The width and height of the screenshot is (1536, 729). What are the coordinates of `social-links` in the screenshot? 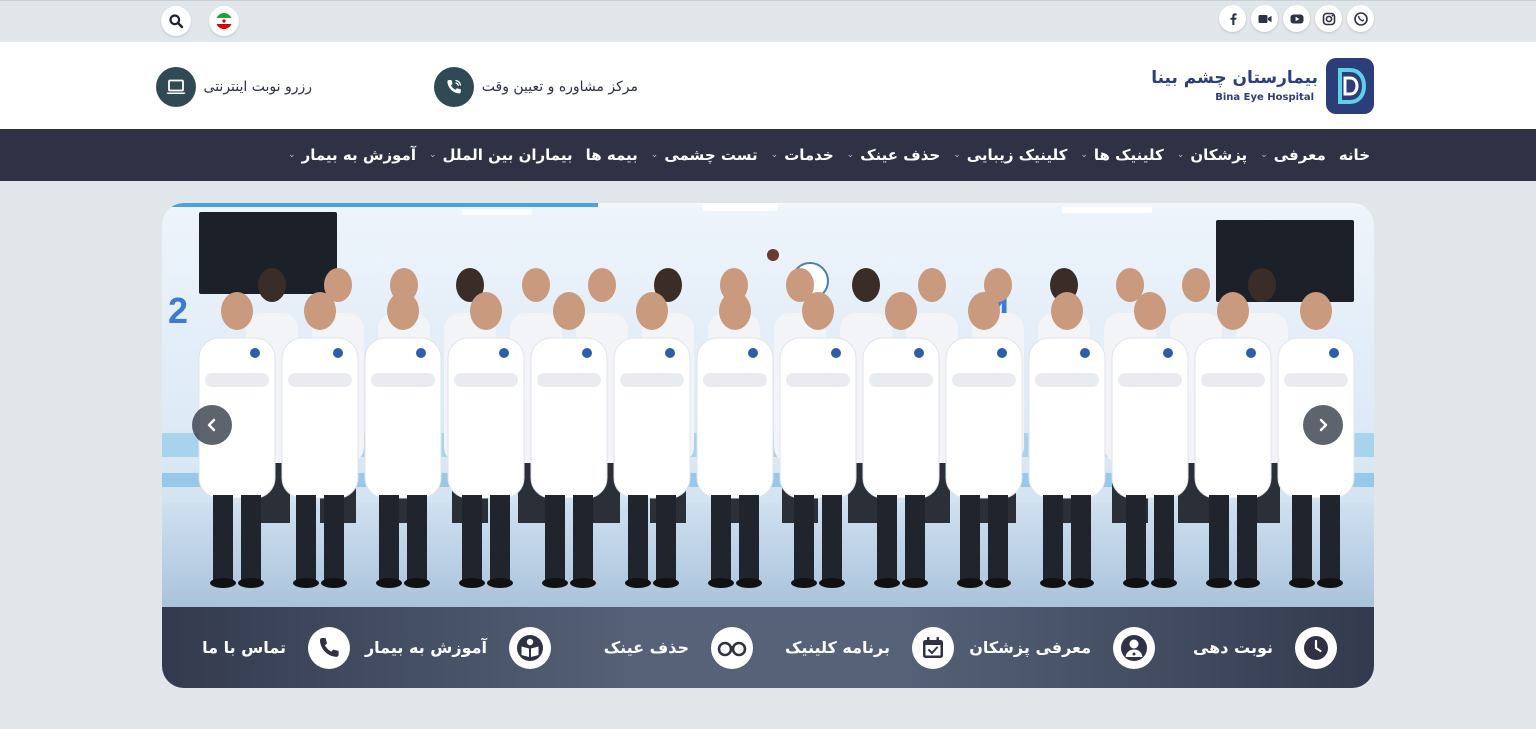 It's located at (1296, 18).